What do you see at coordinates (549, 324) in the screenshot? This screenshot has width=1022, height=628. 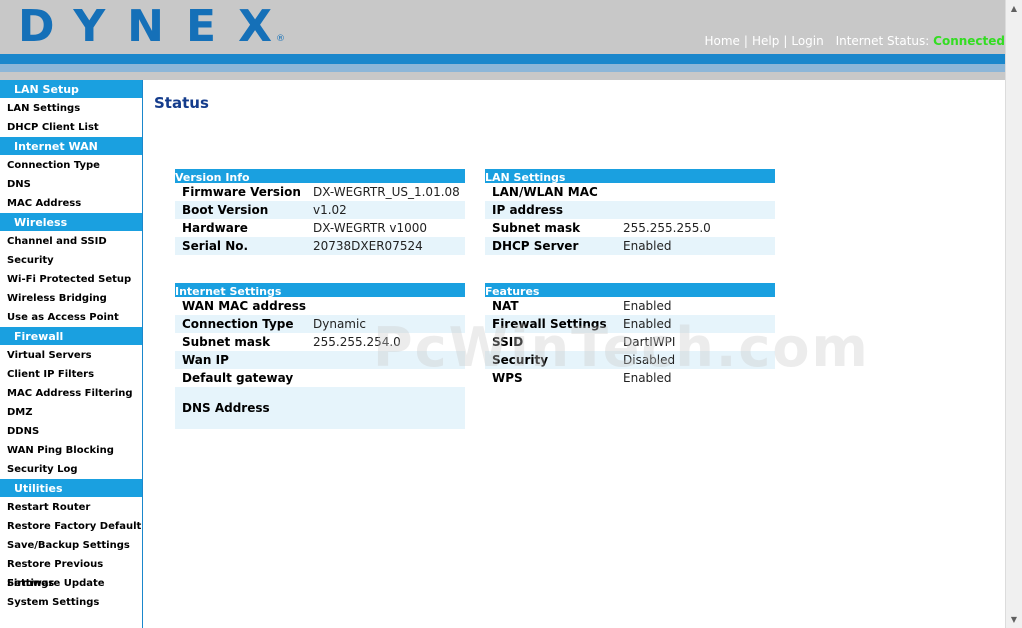 I see `row-key: Firewall Settings` at bounding box center [549, 324].